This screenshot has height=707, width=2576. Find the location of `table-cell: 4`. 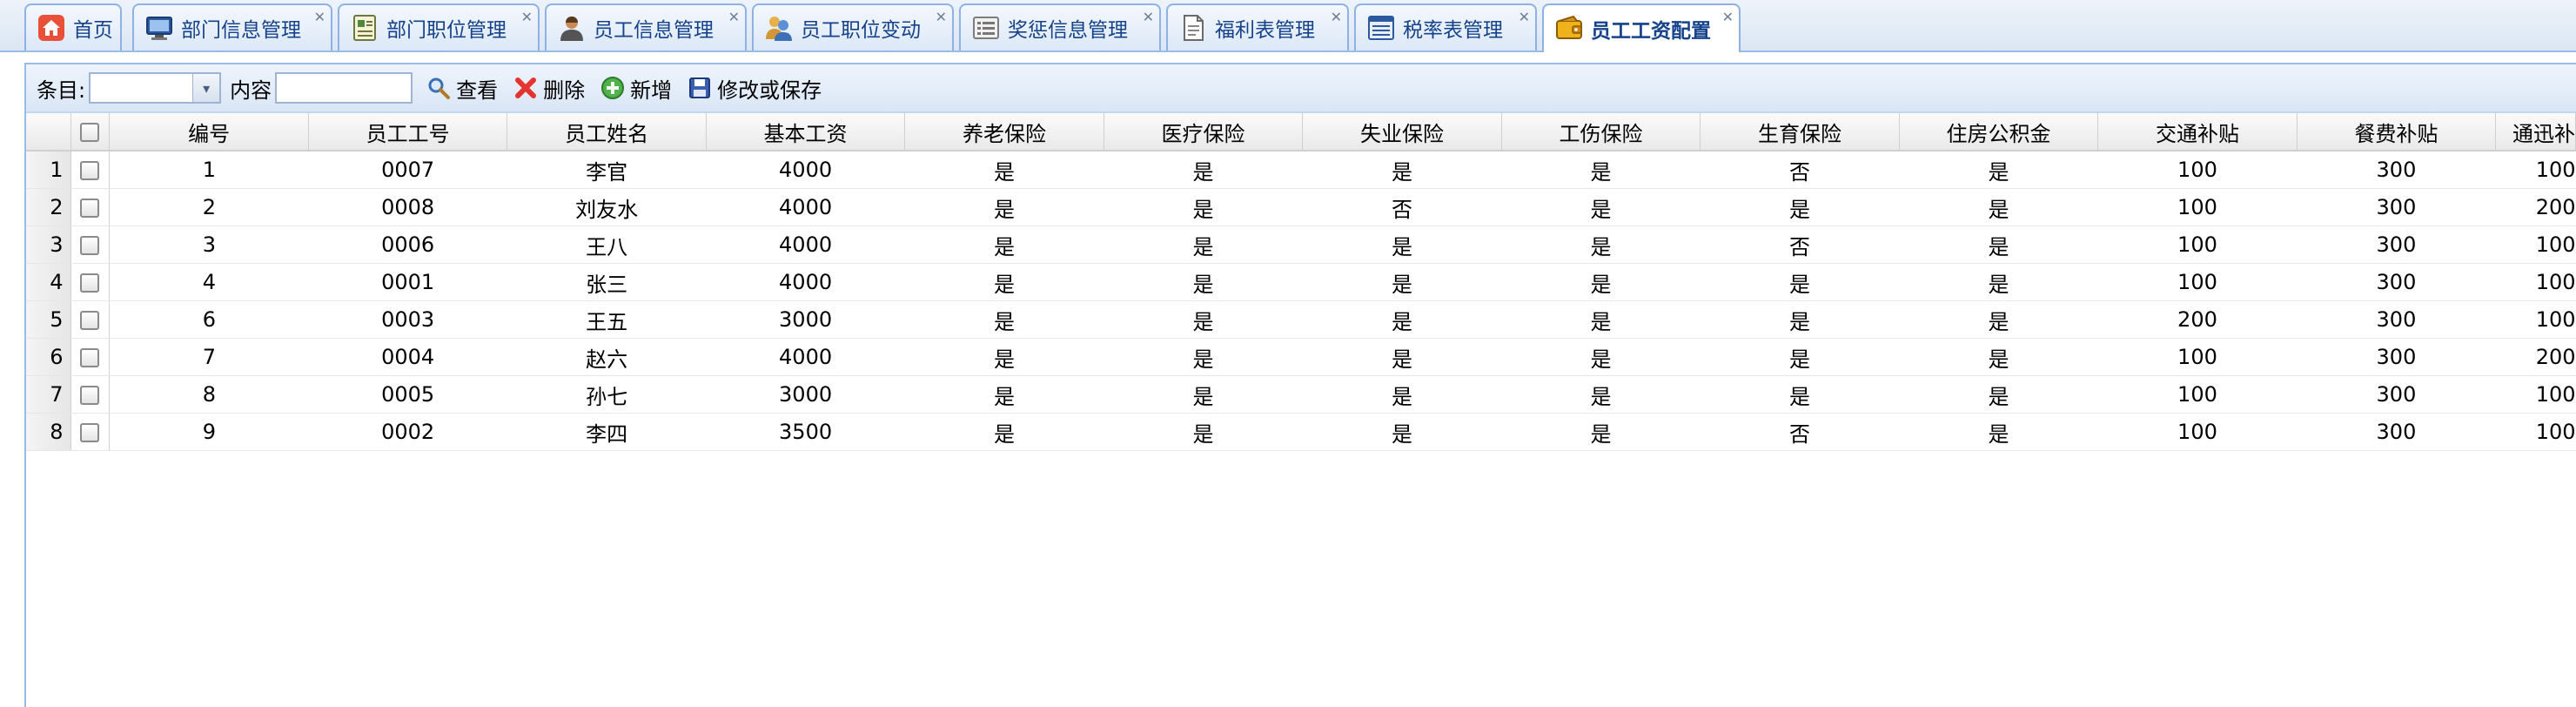

table-cell: 4 is located at coordinates (209, 282).